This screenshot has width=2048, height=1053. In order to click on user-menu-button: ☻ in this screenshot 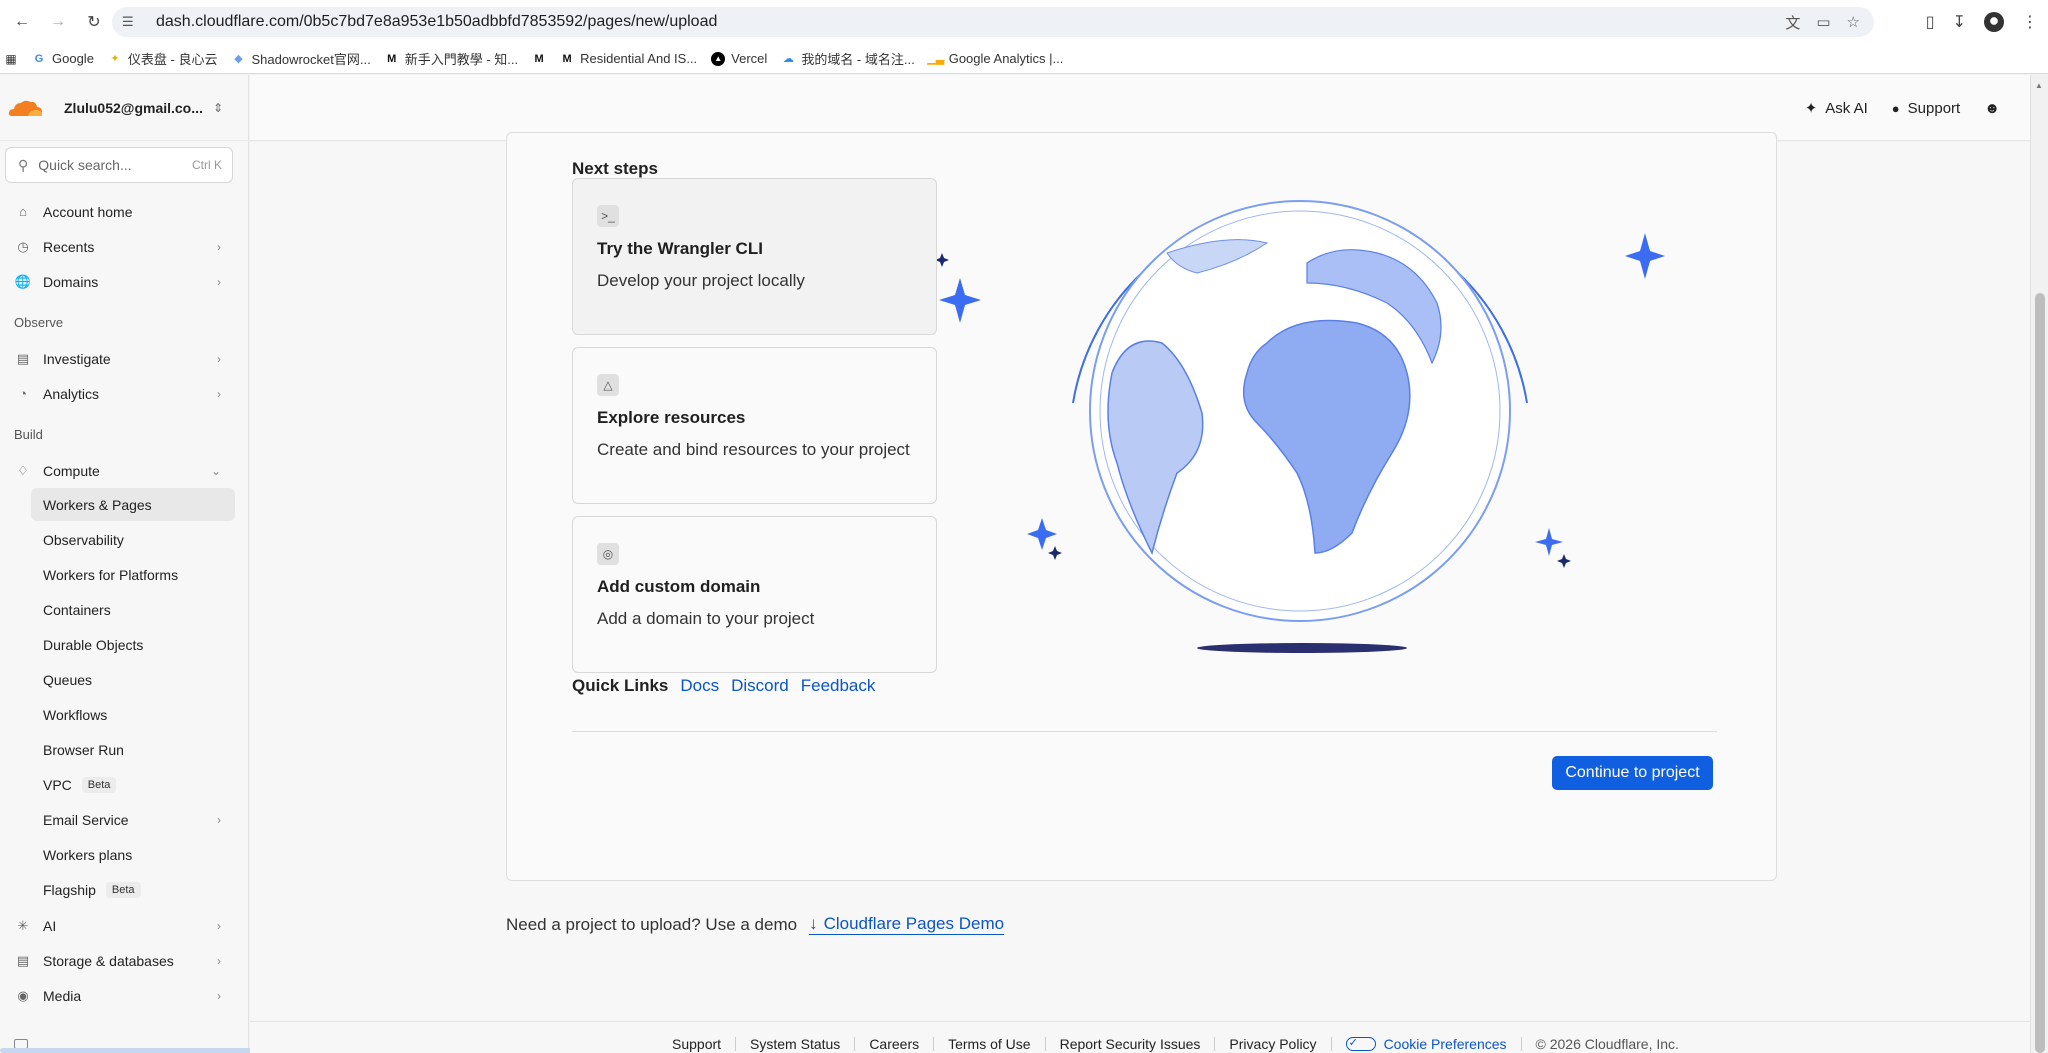, I will do `click(1992, 108)`.